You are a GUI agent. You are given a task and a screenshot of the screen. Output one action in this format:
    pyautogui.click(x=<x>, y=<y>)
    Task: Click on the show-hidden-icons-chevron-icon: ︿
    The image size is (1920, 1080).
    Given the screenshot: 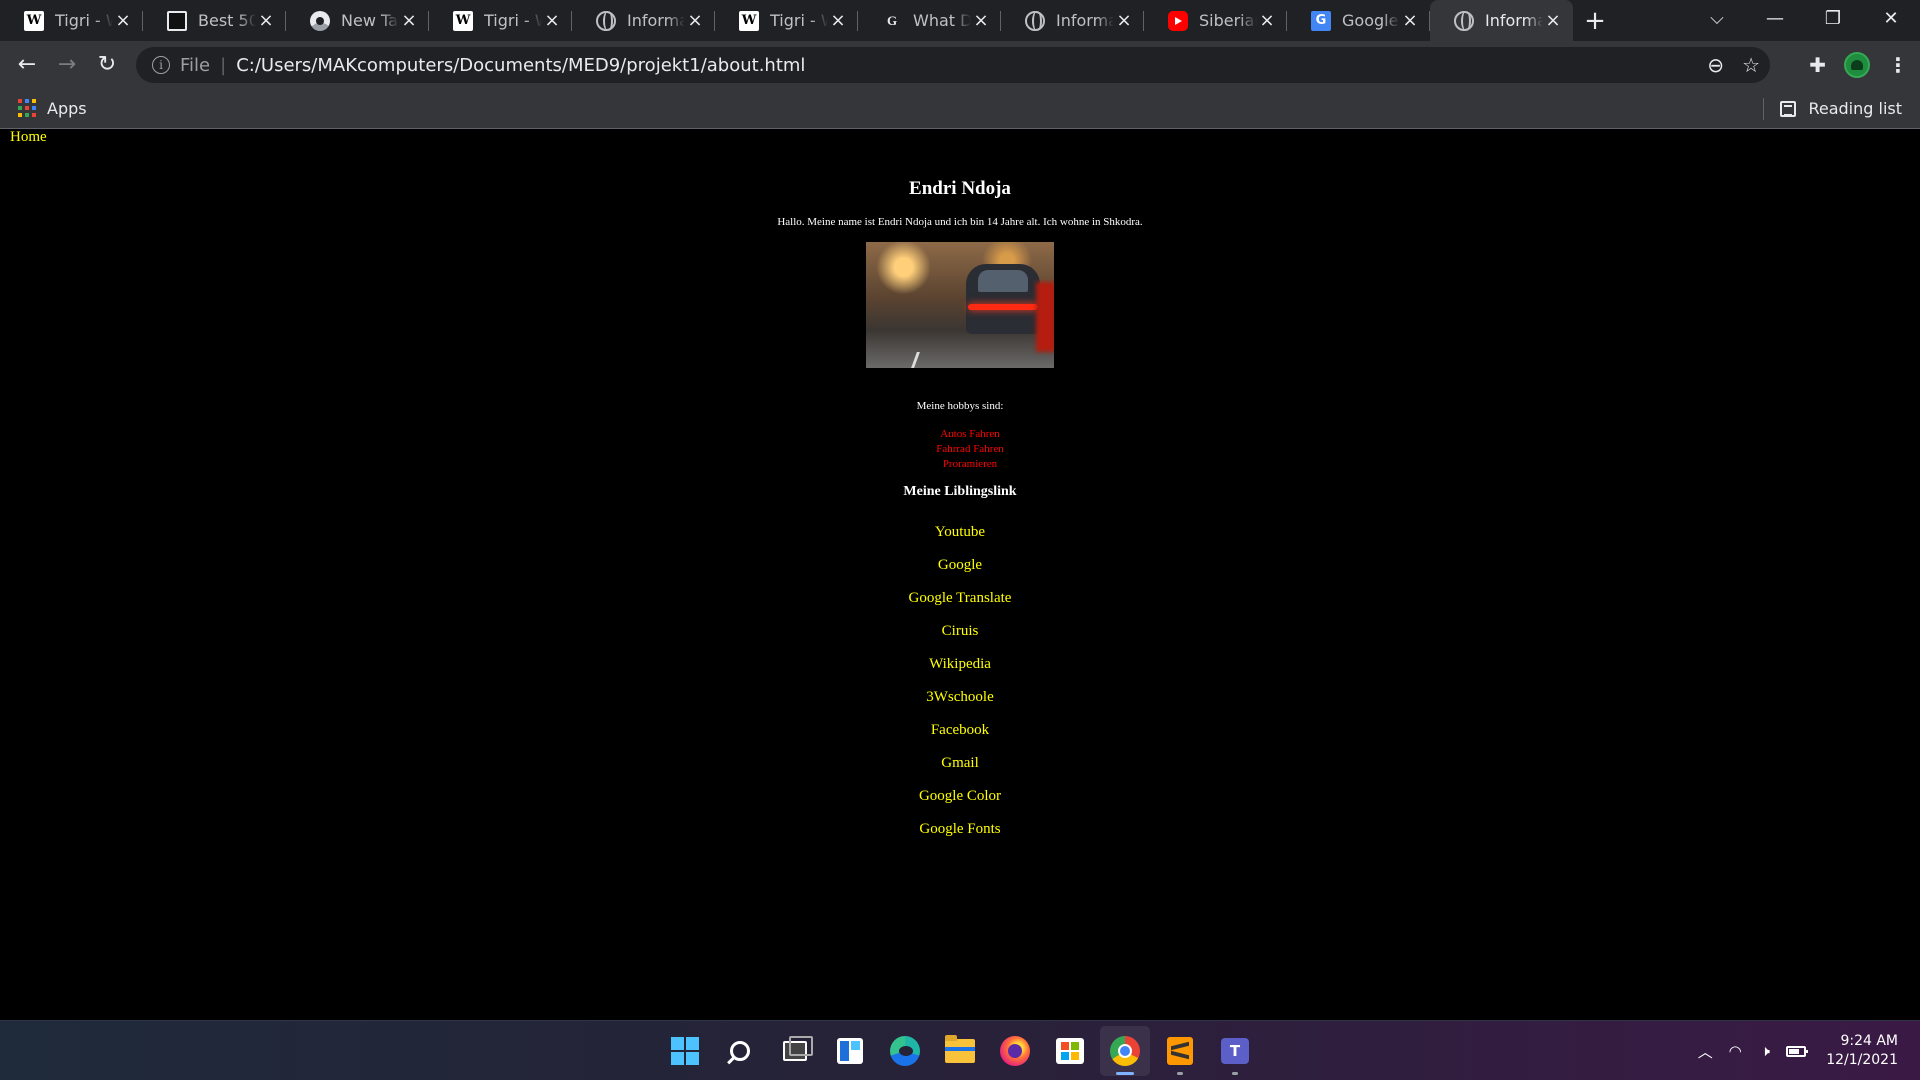 What is the action you would take?
    pyautogui.click(x=1705, y=1051)
    